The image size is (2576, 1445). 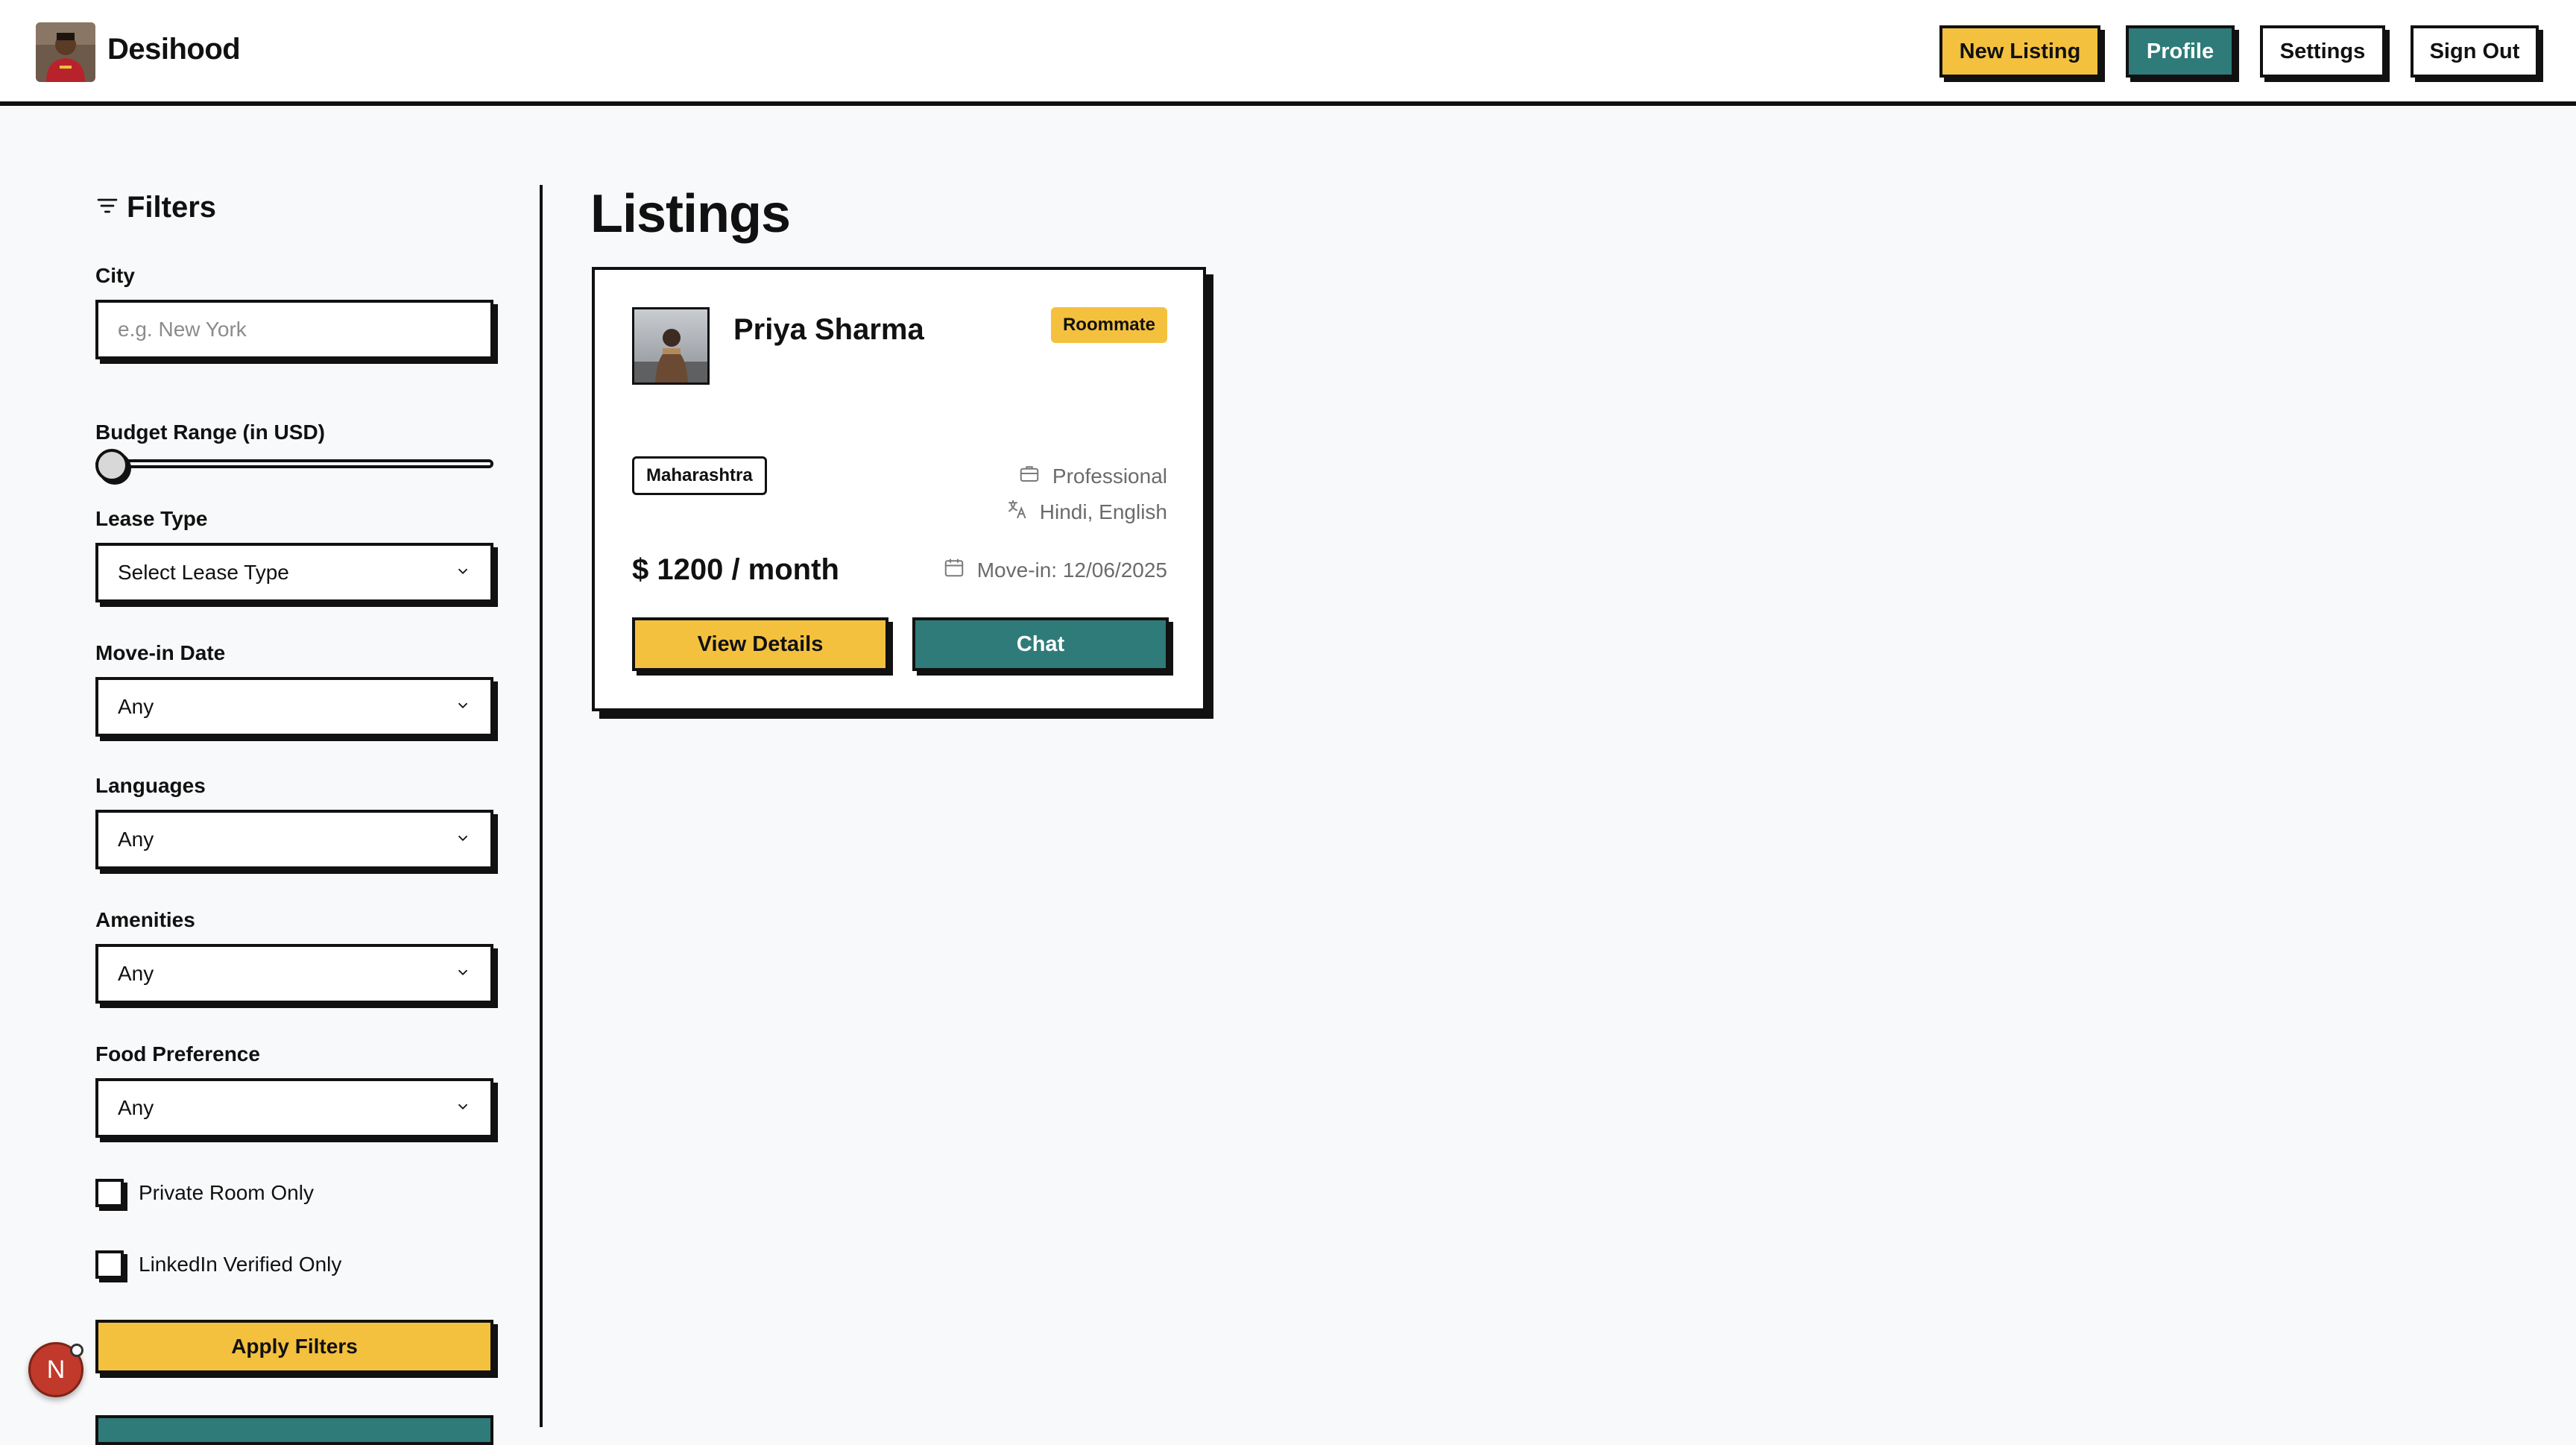 What do you see at coordinates (954, 570) in the screenshot?
I see `calendar-icon` at bounding box center [954, 570].